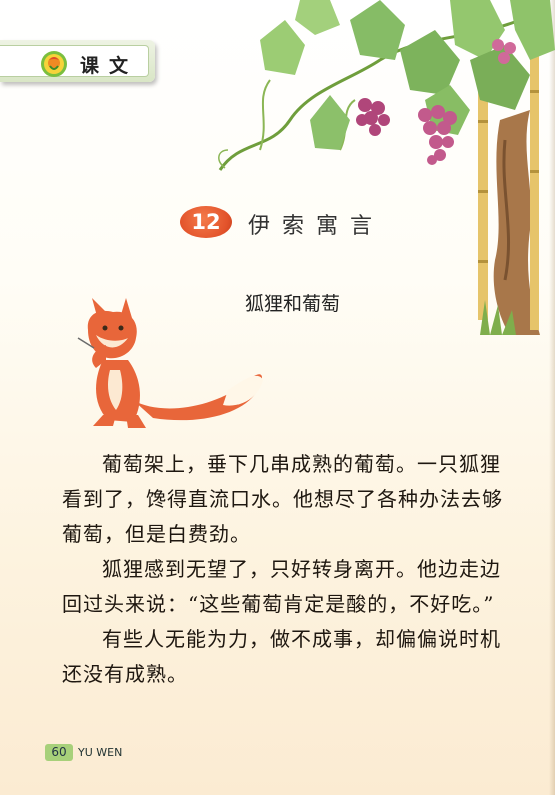 The image size is (555, 795). I want to click on section-tab-inner: 课文, so click(74, 61).